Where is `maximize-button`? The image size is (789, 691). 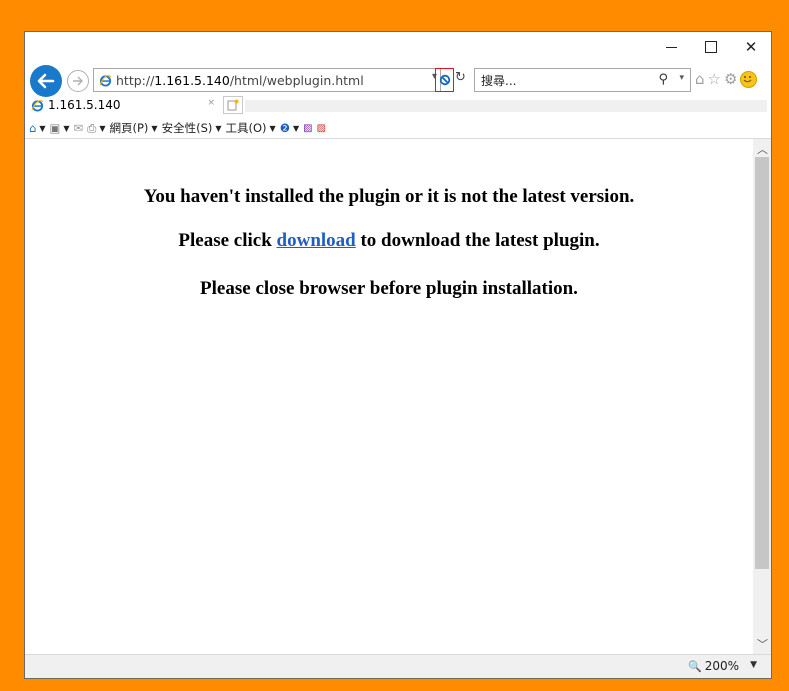
maximize-button is located at coordinates (711, 47).